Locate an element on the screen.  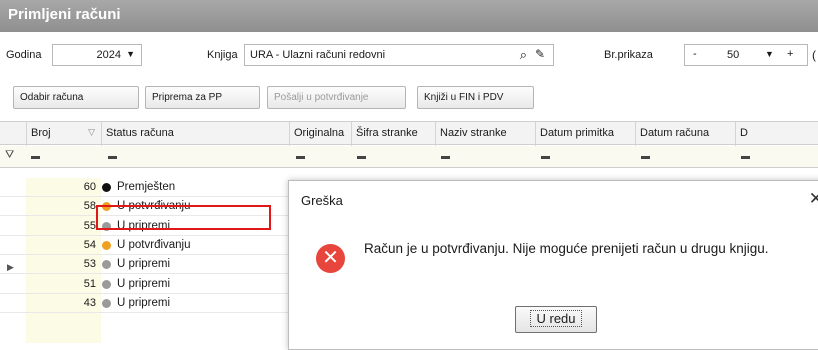
table-row: 43 U pripremi is located at coordinates (150, 303).